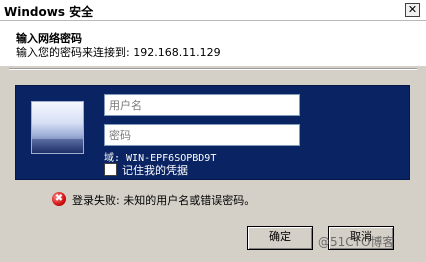  What do you see at coordinates (49, 12) in the screenshot?
I see `window-title: Windows 安全` at bounding box center [49, 12].